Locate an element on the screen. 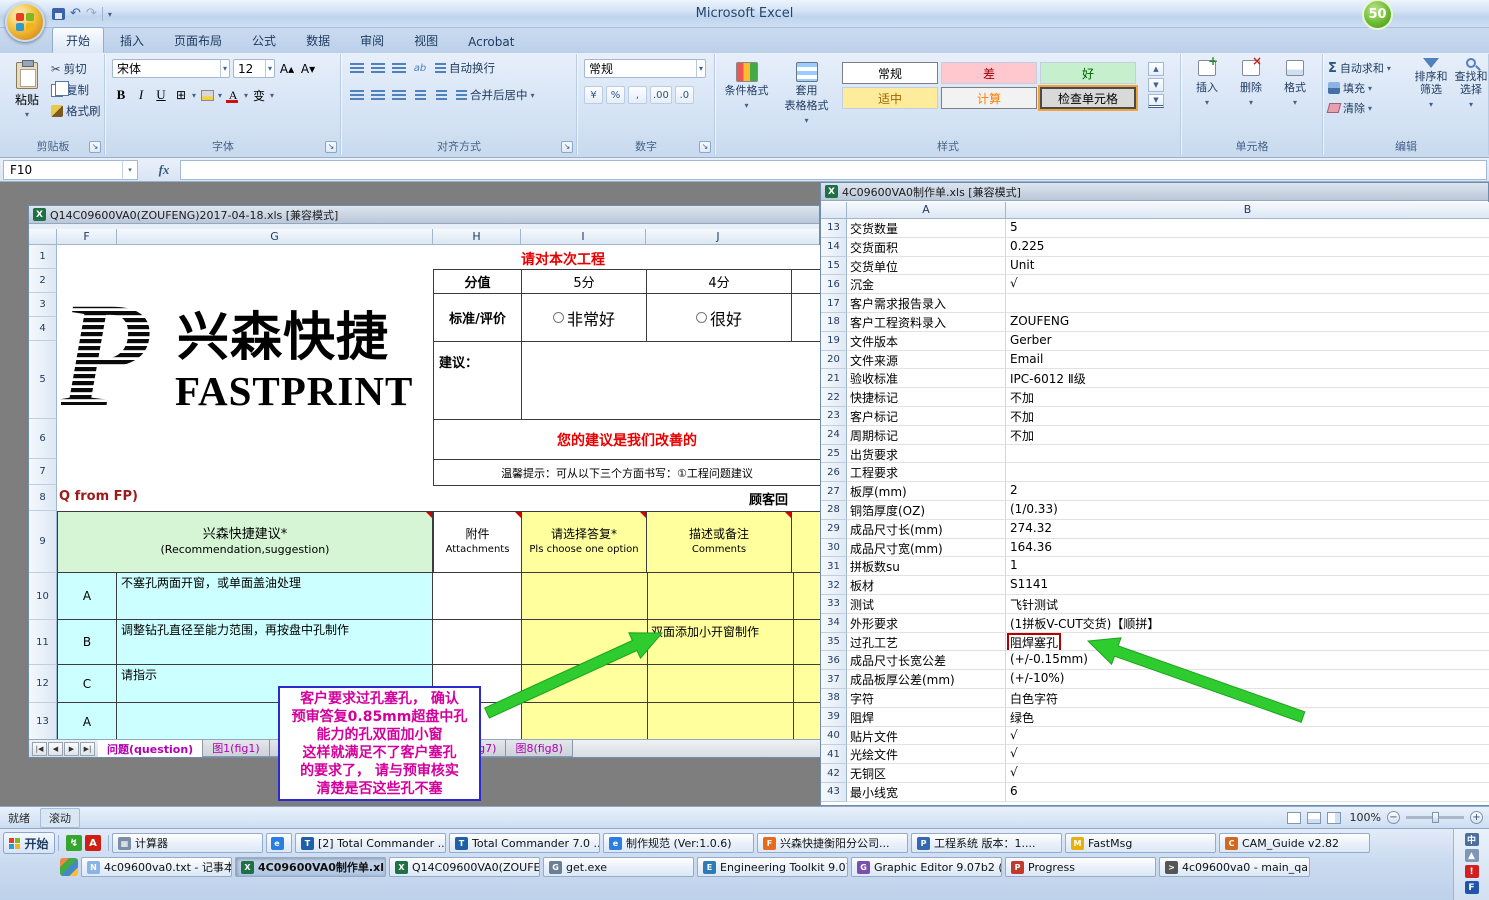 This screenshot has width=1489, height=900. zoom-in-button: + is located at coordinates (1476, 817).